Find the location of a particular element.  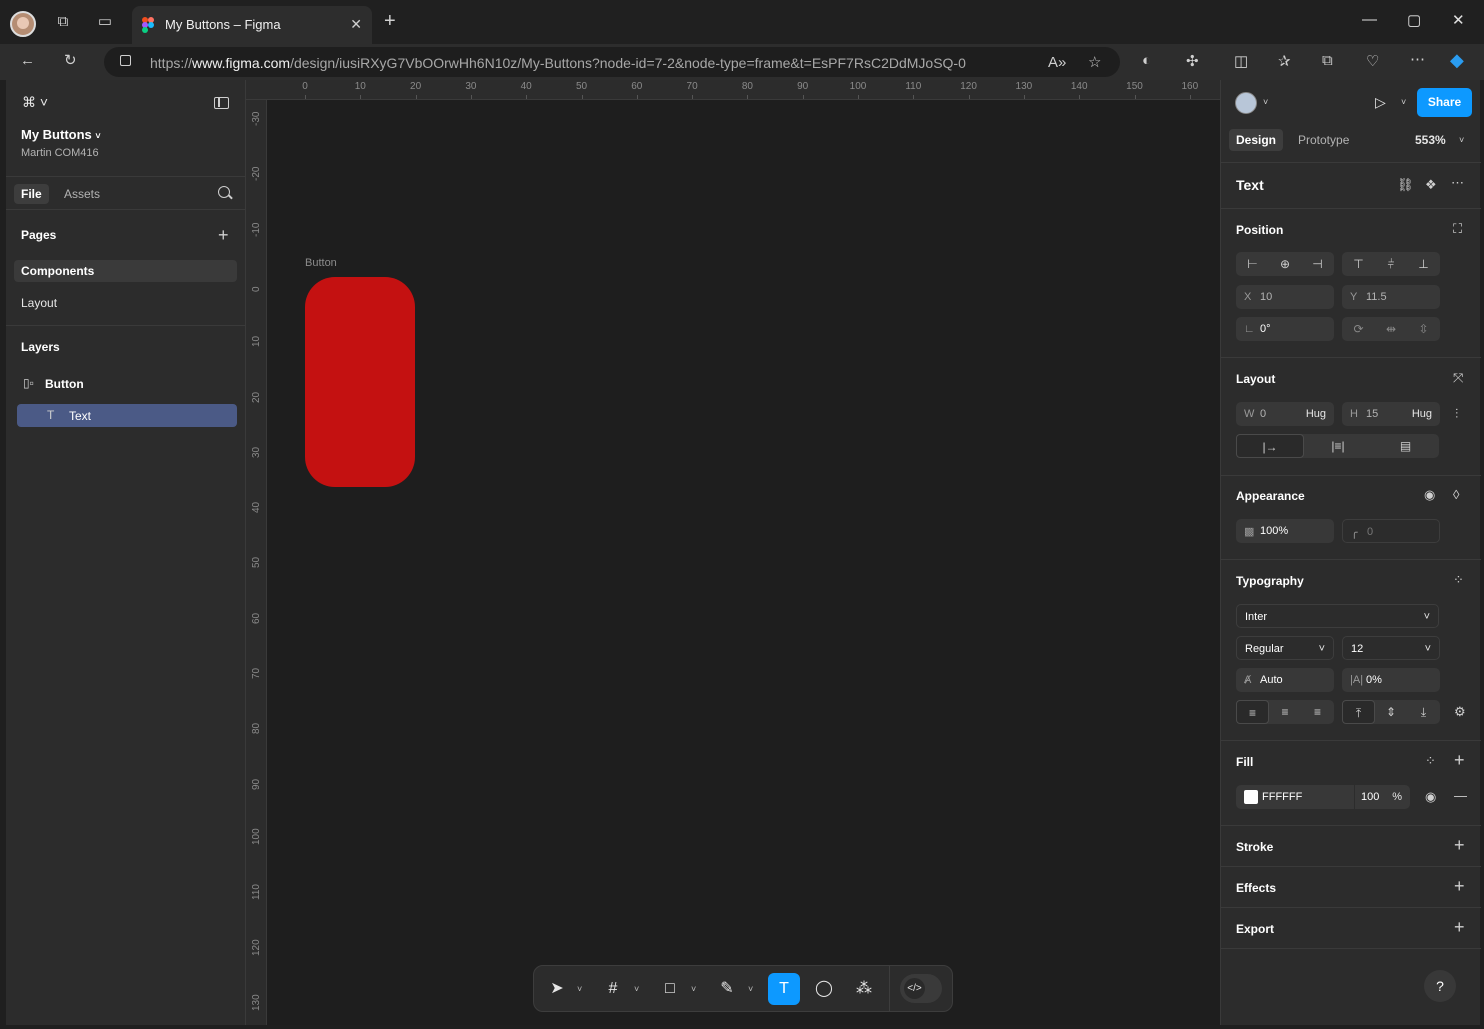

extensions-puzzle-icon: ✣ is located at coordinates (1192, 61).